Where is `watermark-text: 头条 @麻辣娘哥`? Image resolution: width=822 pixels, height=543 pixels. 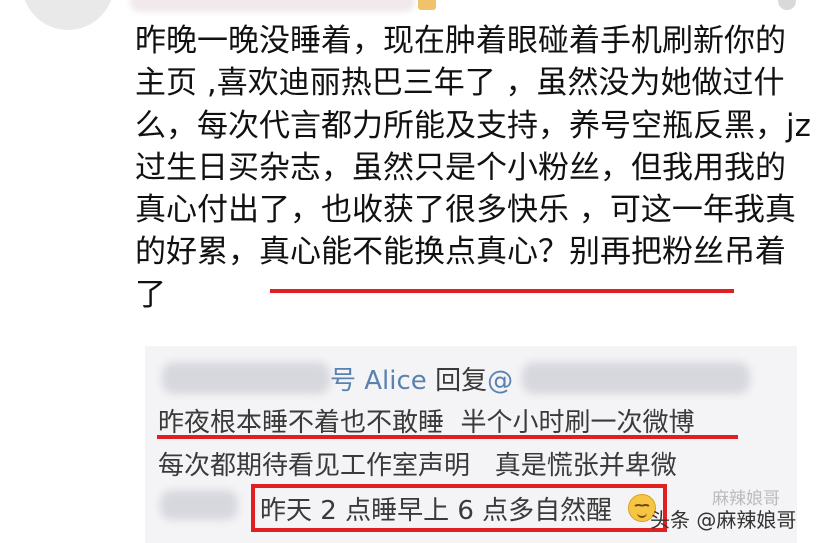 watermark-text: 头条 @麻辣娘哥 is located at coordinates (723, 520).